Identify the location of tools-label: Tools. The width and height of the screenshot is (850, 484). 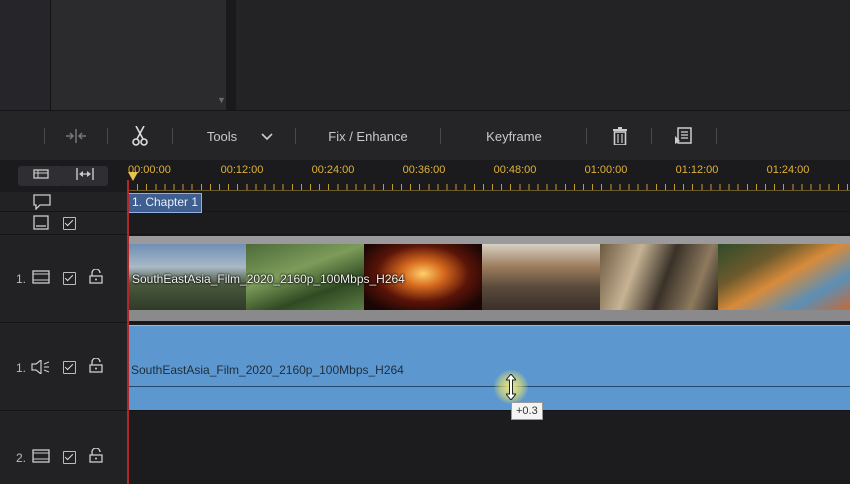
(222, 136).